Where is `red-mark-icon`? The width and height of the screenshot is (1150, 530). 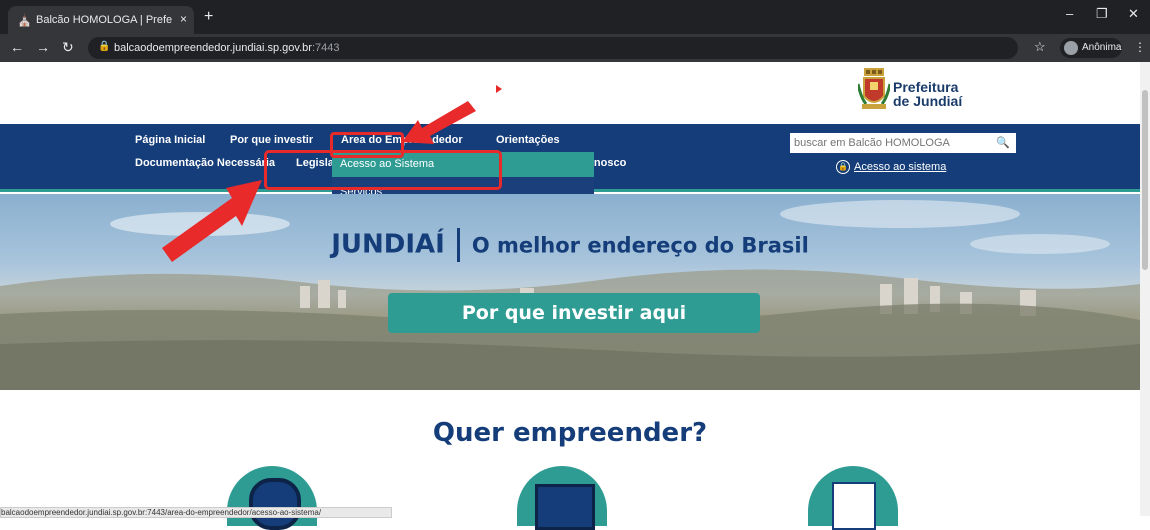 red-mark-icon is located at coordinates (499, 89).